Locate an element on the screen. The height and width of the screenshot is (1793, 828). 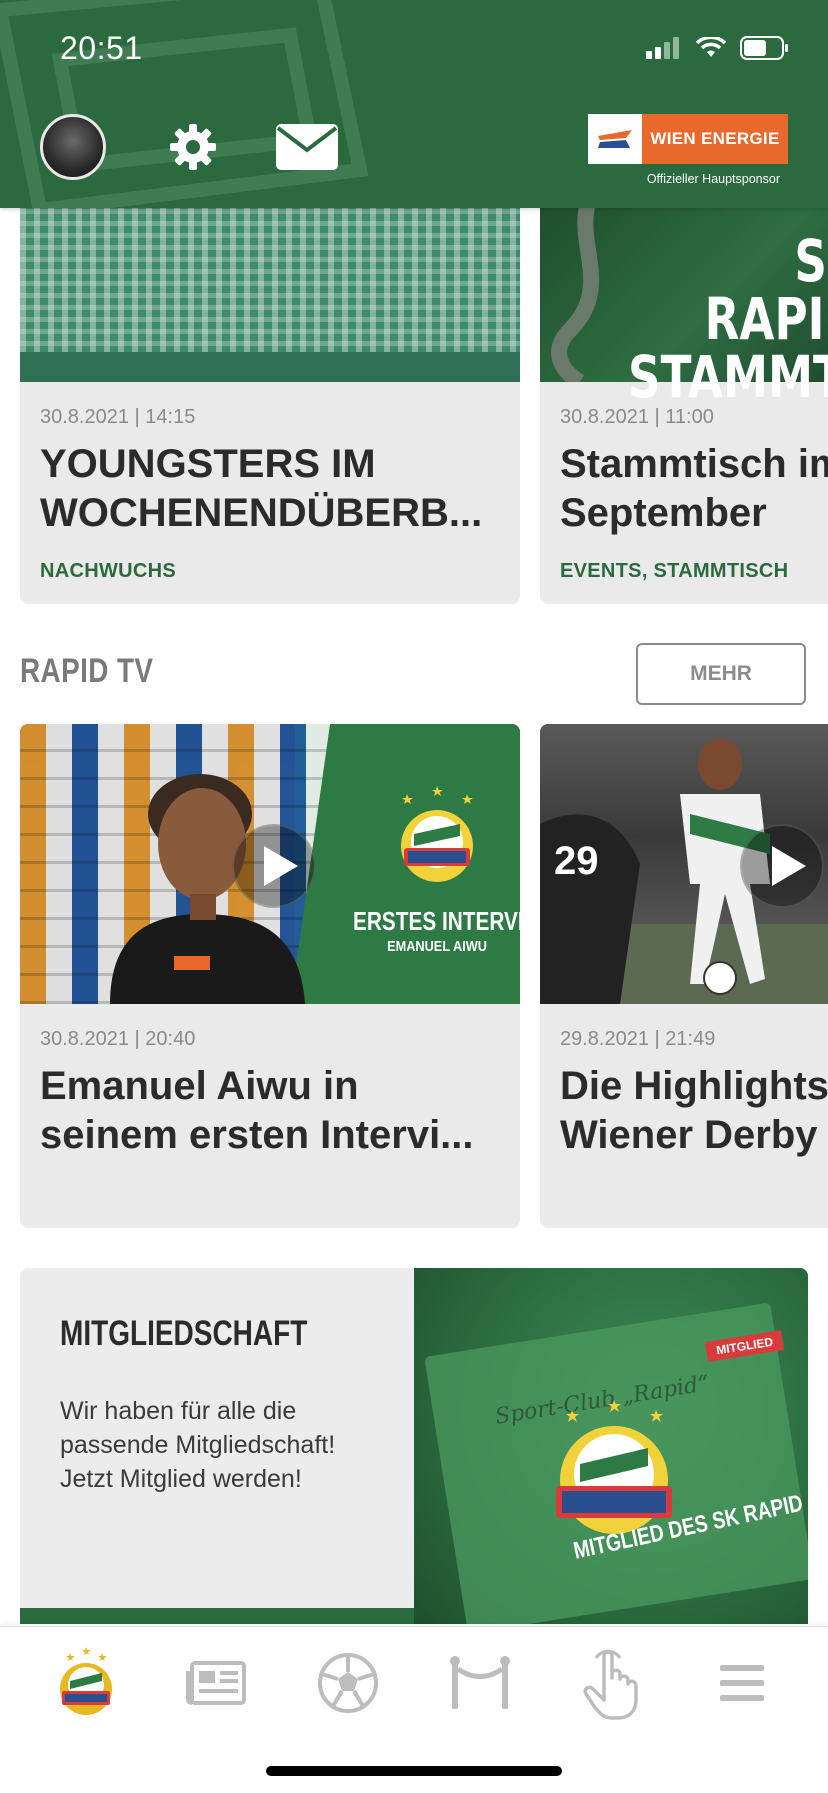
video-date: 30.8.2021 | 20:40 is located at coordinates (118, 1039).